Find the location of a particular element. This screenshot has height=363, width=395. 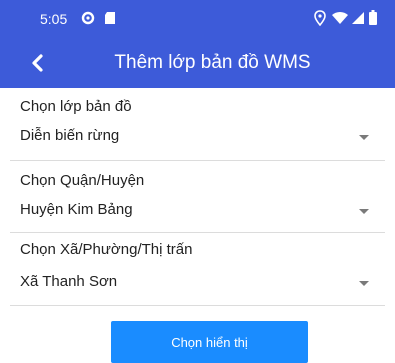

layer-label: Chọn lớp bản đồ is located at coordinates (76, 106).